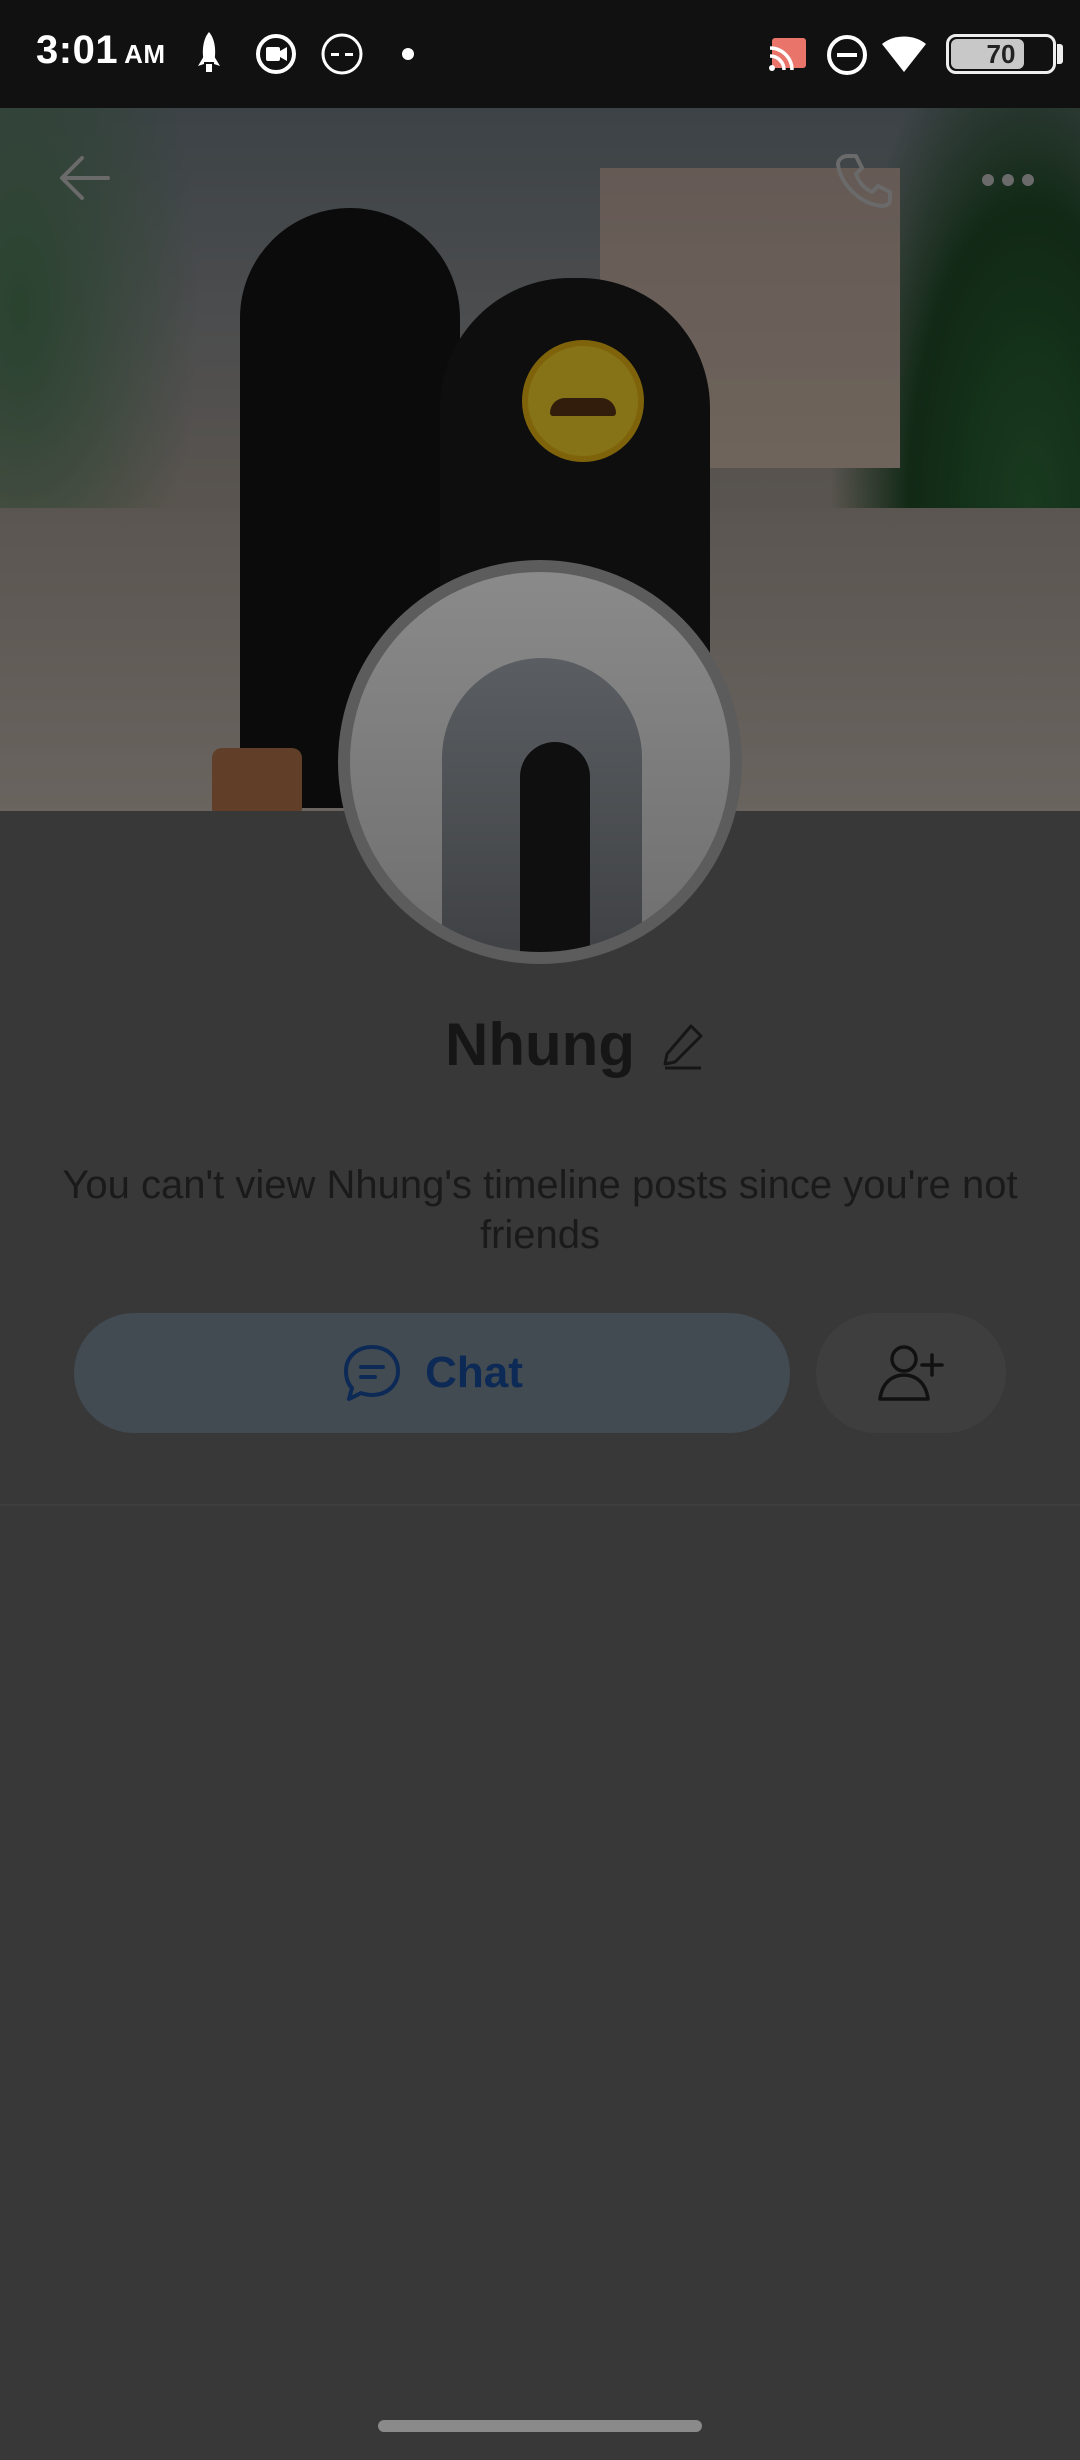 The image size is (1080, 2460). Describe the element at coordinates (683, 1046) in the screenshot. I see `edit-pencil-icon` at that location.